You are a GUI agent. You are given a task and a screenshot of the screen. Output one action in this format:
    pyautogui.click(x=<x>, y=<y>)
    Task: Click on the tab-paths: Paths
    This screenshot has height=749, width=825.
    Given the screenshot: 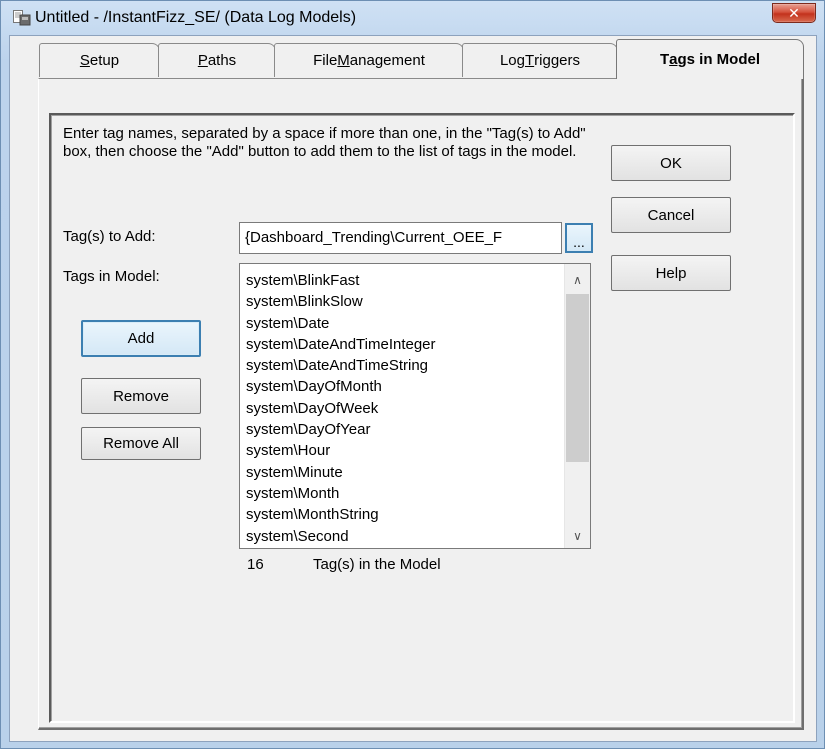 What is the action you would take?
    pyautogui.click(x=217, y=60)
    